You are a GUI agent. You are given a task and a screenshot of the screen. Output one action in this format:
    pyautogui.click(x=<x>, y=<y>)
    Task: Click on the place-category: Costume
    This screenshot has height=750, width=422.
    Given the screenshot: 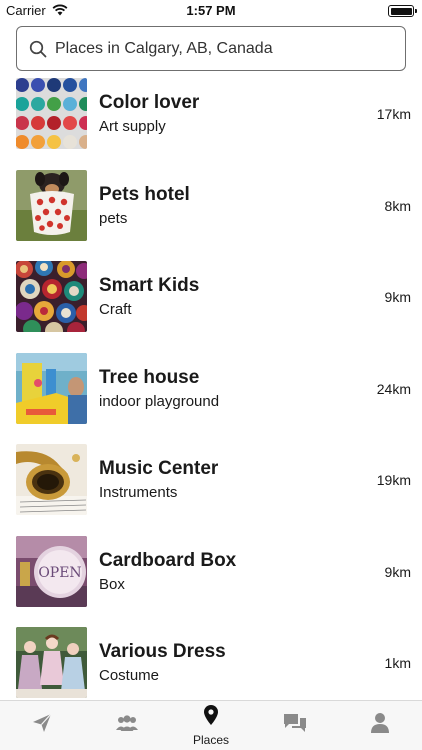 What is the action you would take?
    pyautogui.click(x=129, y=675)
    